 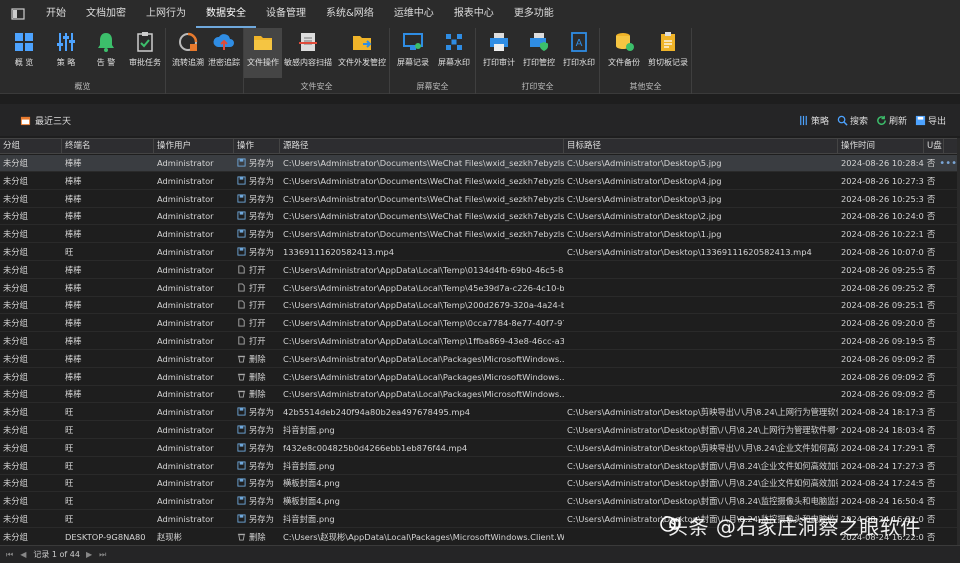 I want to click on save-icon, so click(x=920, y=120).